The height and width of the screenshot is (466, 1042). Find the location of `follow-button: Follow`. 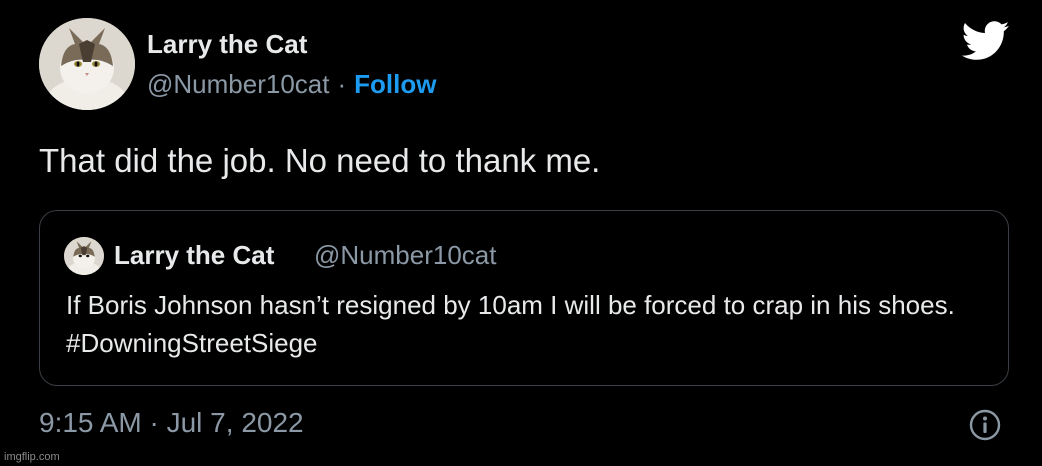

follow-button: Follow is located at coordinates (395, 84).